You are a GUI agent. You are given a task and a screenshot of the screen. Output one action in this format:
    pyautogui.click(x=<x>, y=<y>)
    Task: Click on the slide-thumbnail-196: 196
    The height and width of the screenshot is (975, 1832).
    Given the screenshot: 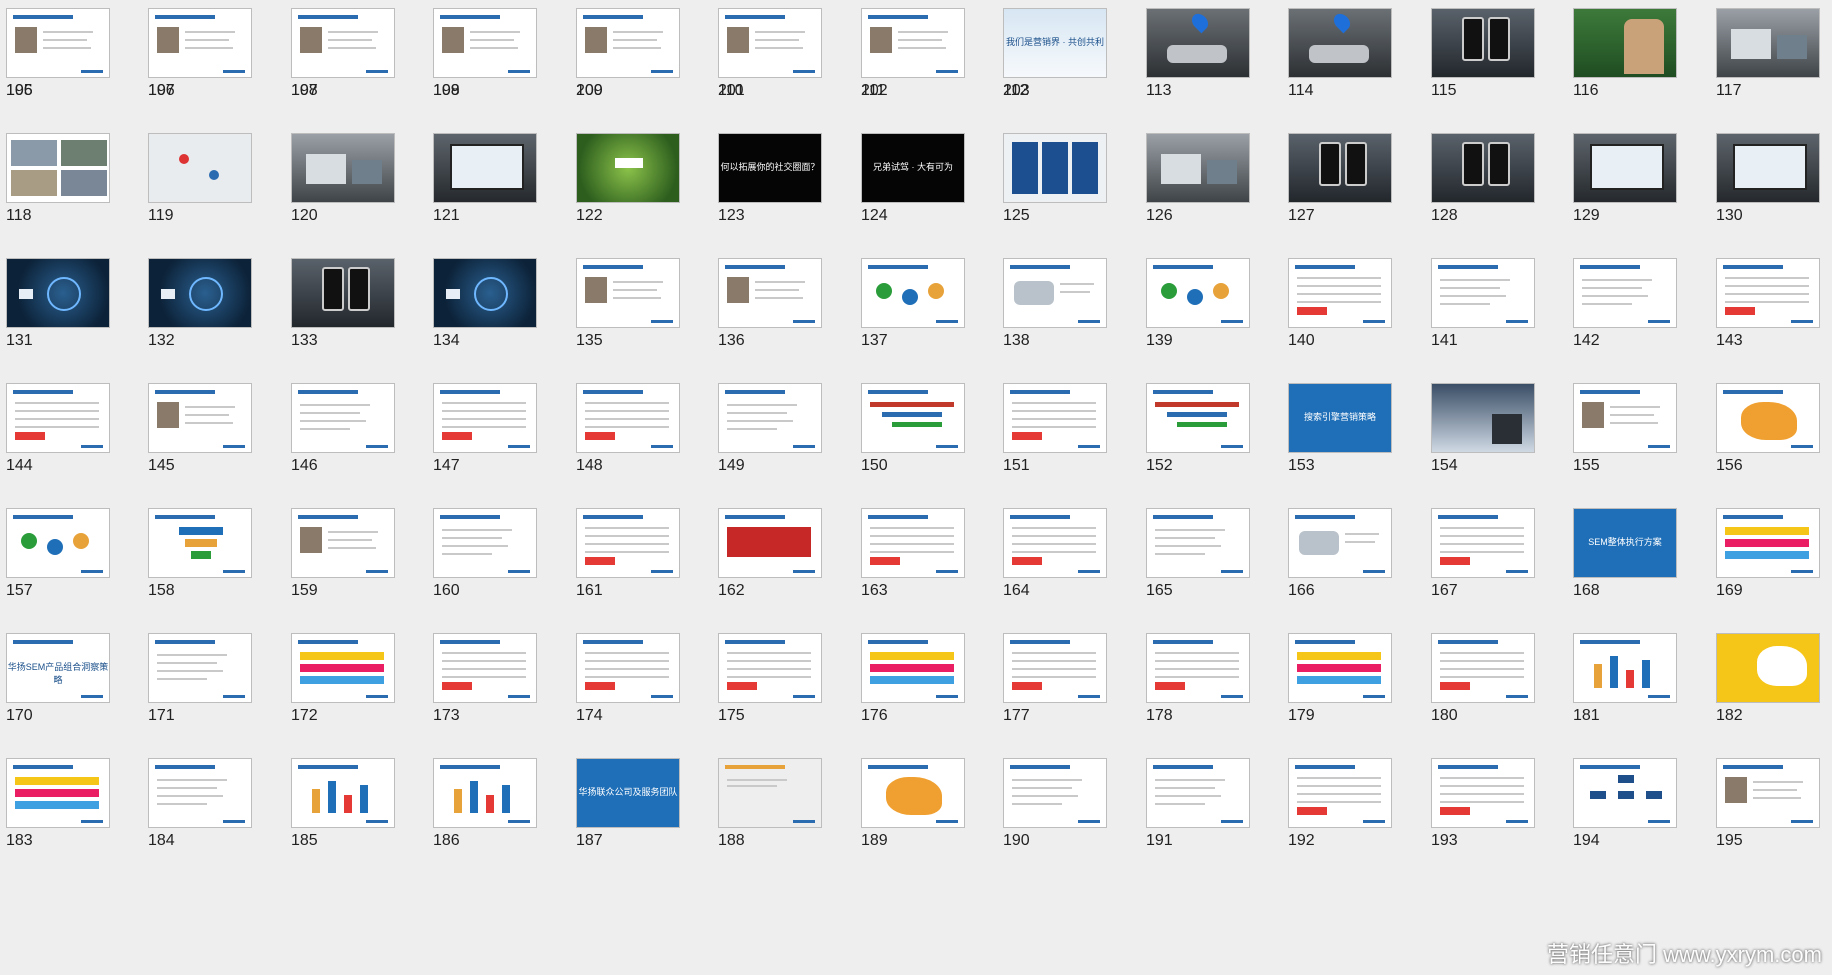 What is the action you would take?
    pyautogui.click(x=56, y=50)
    